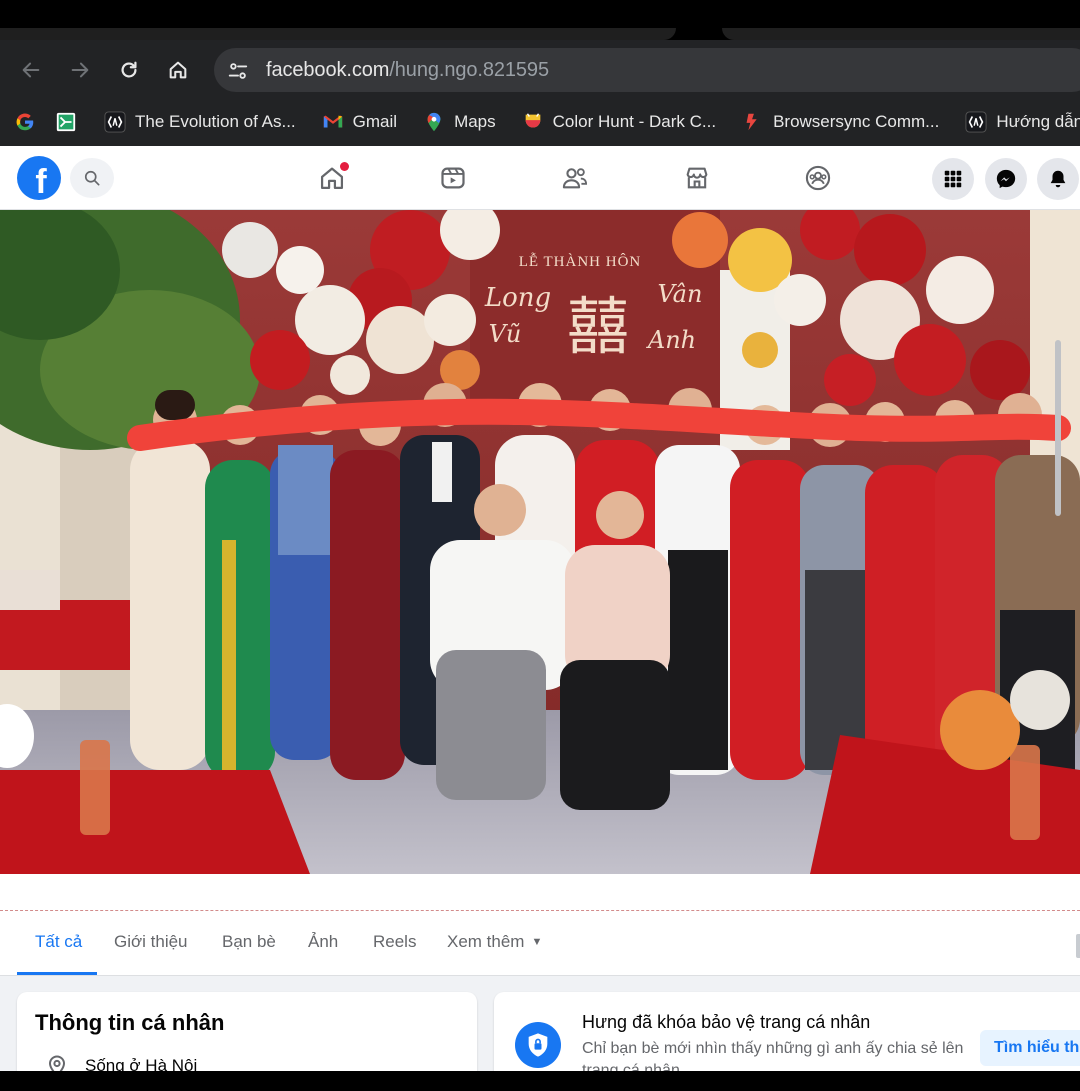 This screenshot has width=1080, height=1091. I want to click on reload-button, so click(129, 70).